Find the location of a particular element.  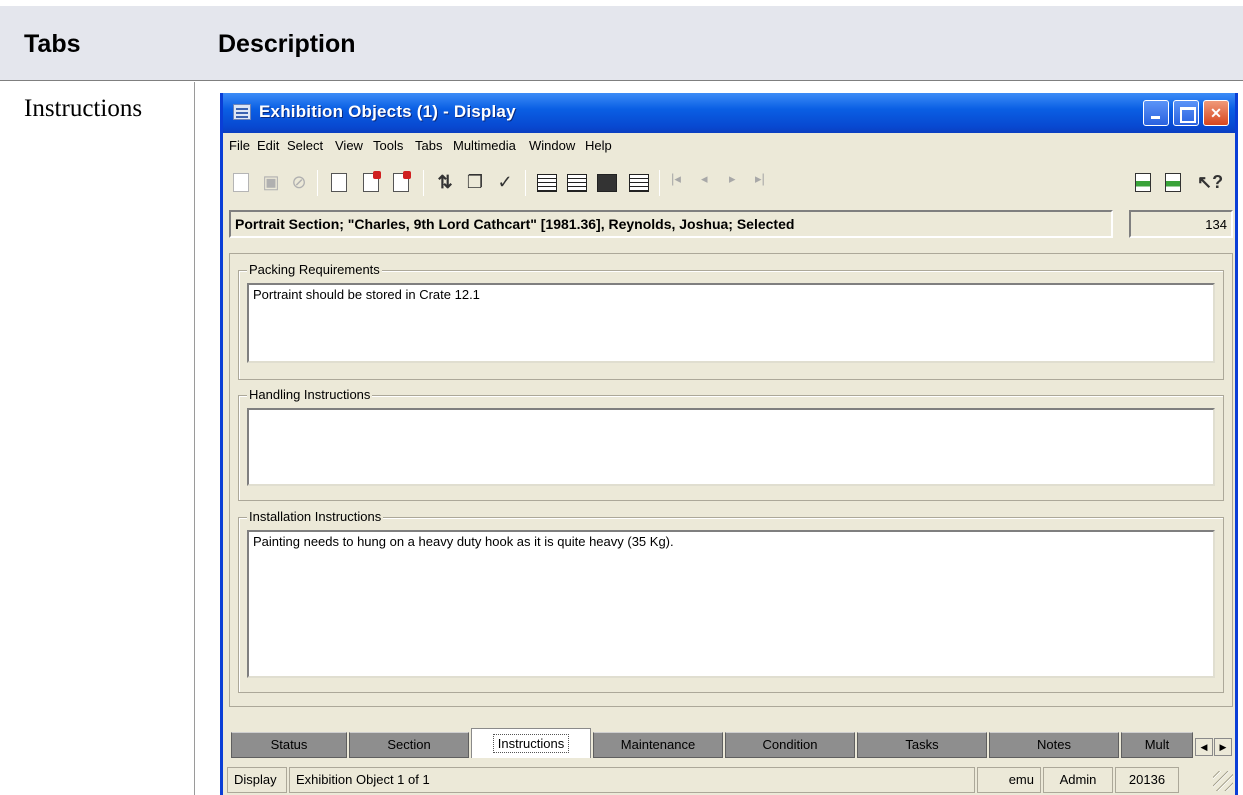

tab-status-label: Status is located at coordinates (289, 744).